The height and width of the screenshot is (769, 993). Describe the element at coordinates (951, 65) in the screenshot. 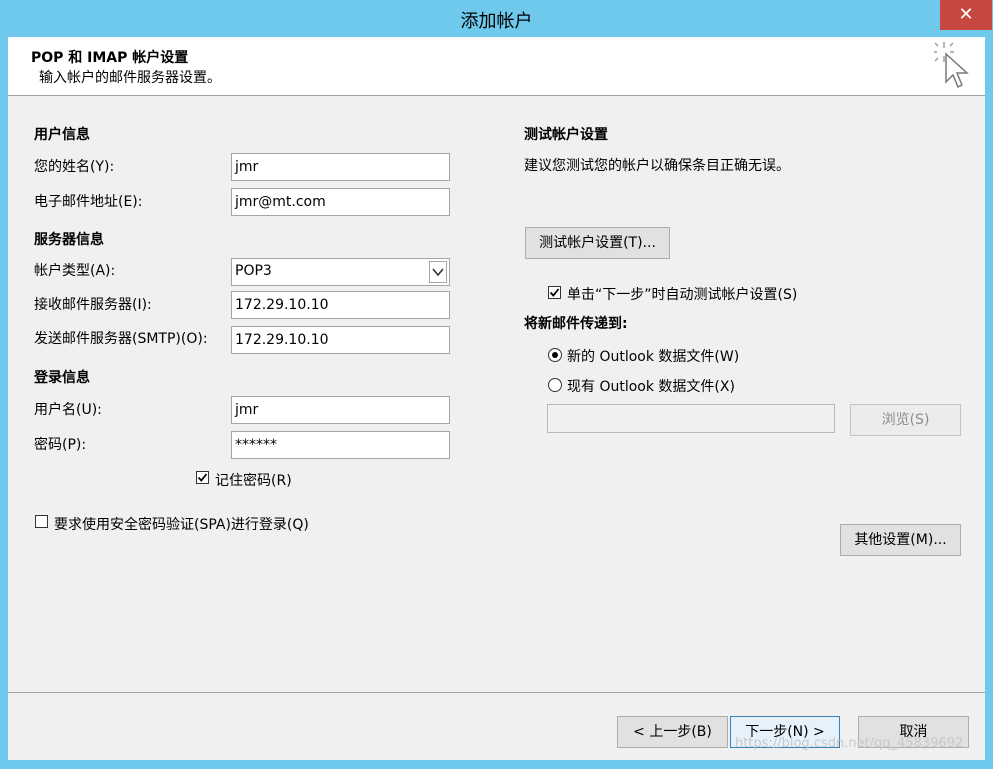

I see `wizard-cursor-icon` at that location.